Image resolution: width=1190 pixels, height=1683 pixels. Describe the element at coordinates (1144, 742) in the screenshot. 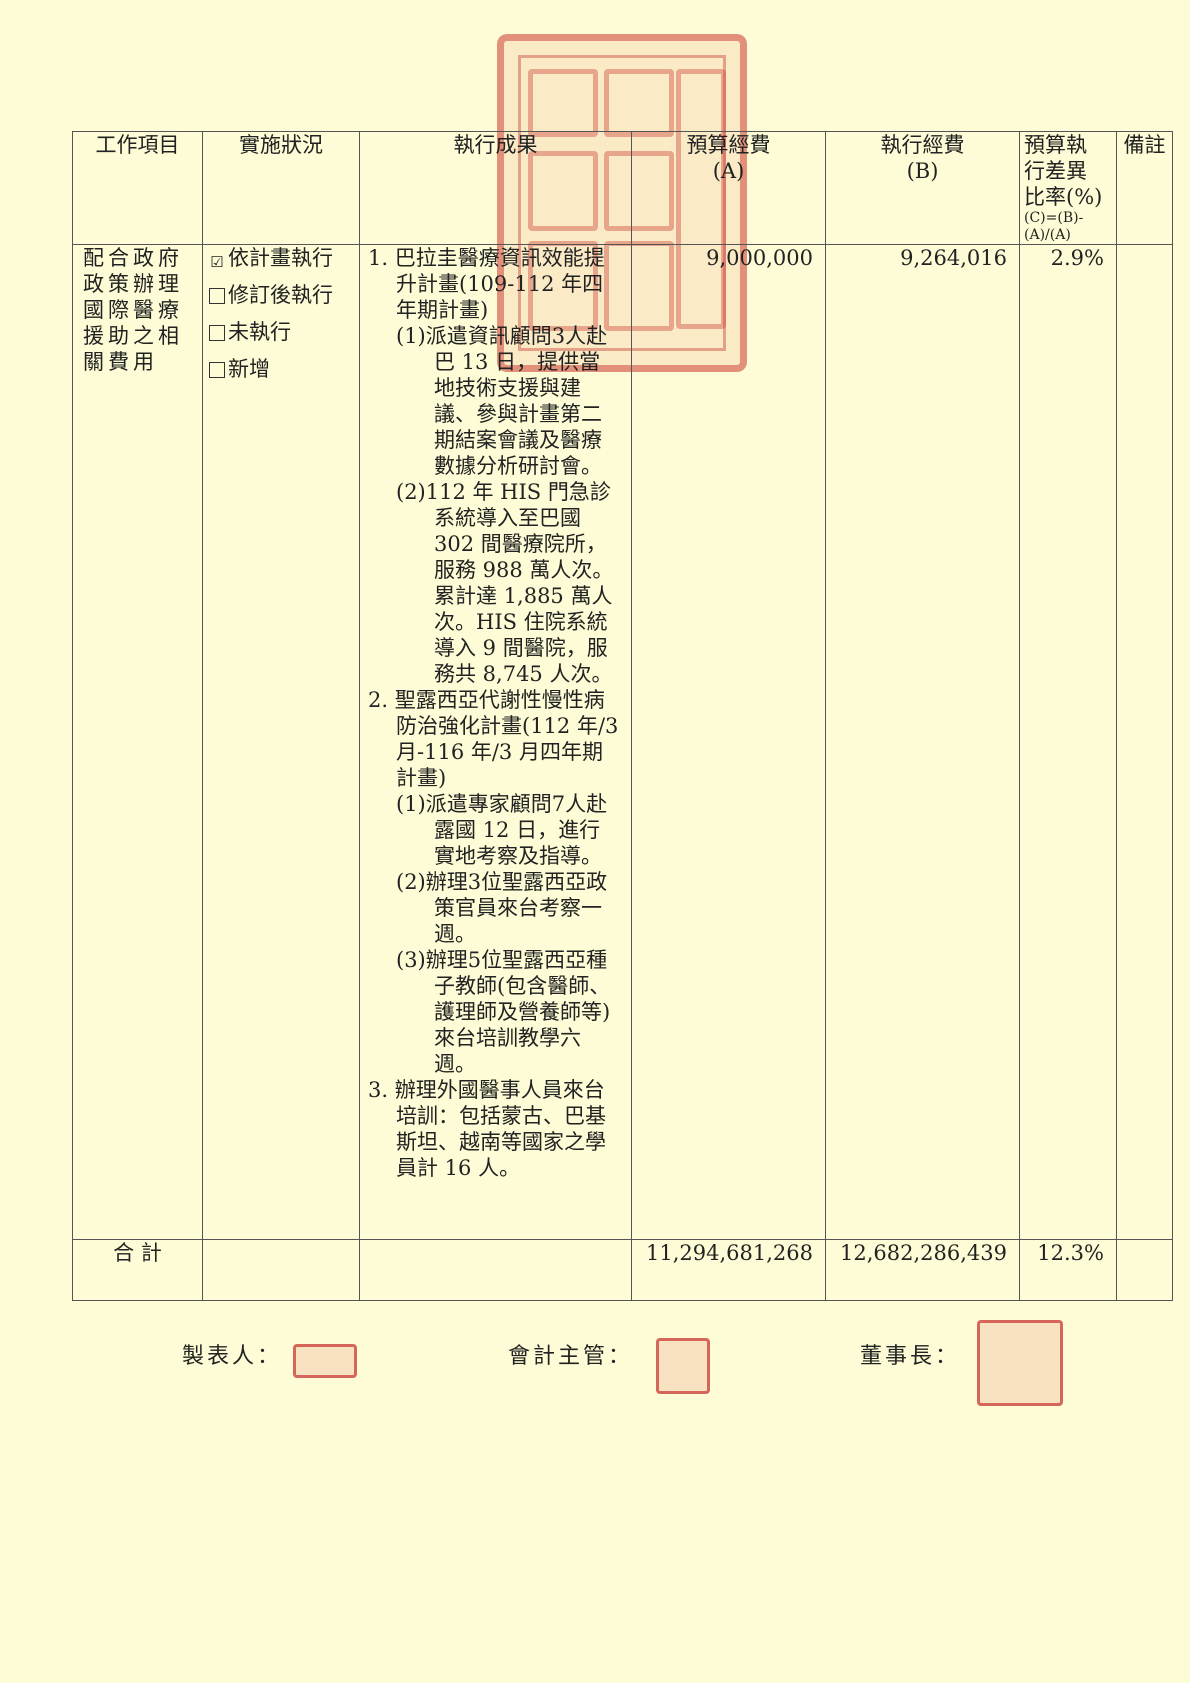

I see `remarks-cell` at that location.